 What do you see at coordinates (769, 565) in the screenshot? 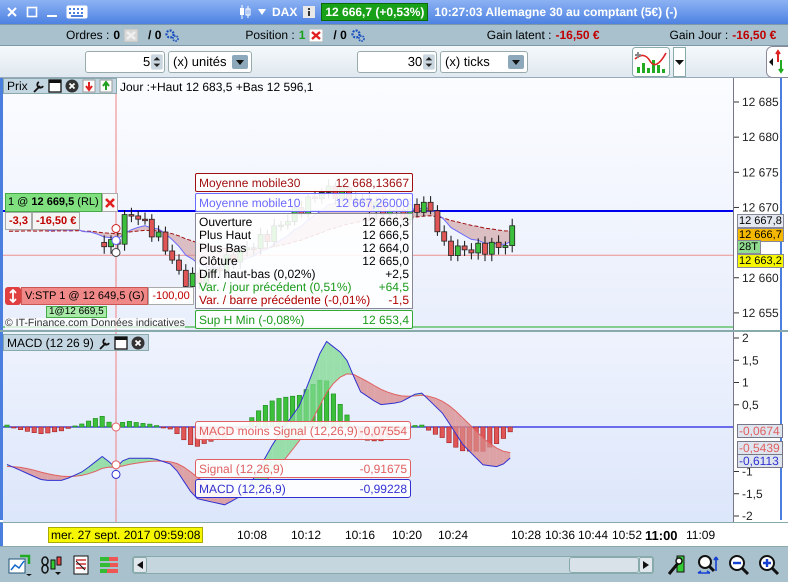
I see `zoom-in-icon` at bounding box center [769, 565].